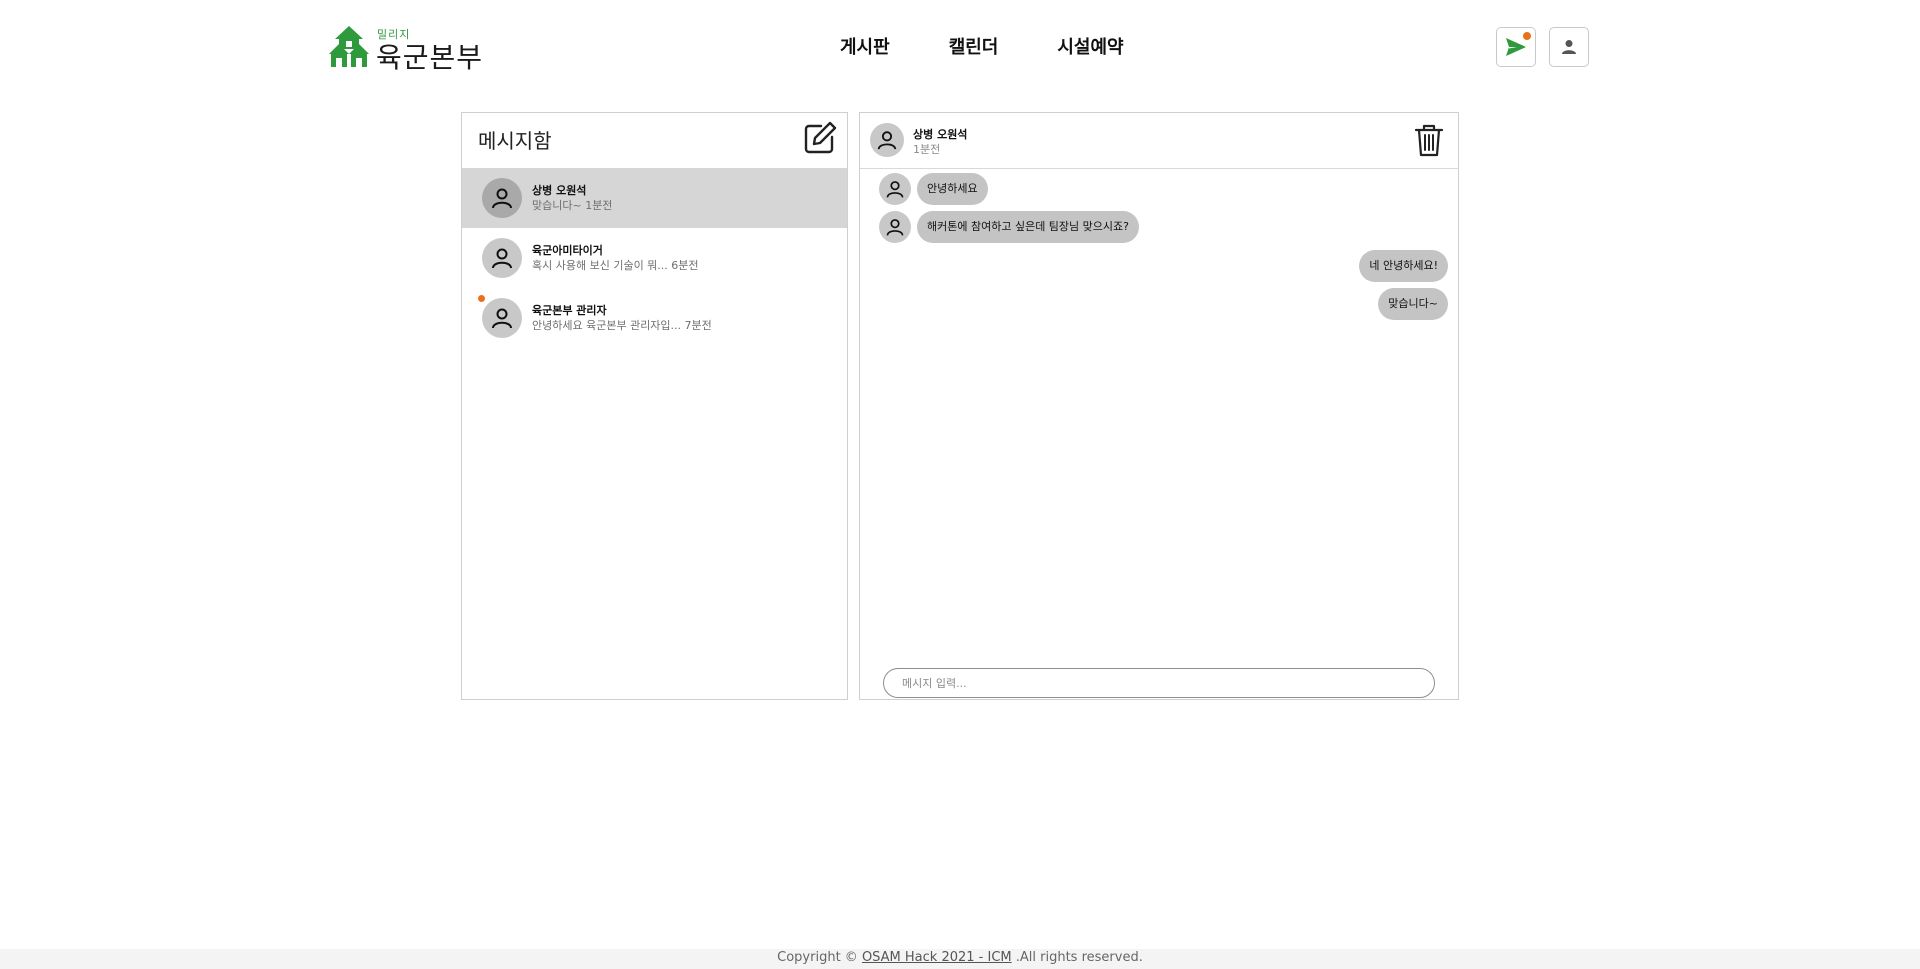 The width and height of the screenshot is (1920, 969). Describe the element at coordinates (1011, 46) in the screenshot. I see `main-nav: 게시판 캘린더 시설예약` at that location.